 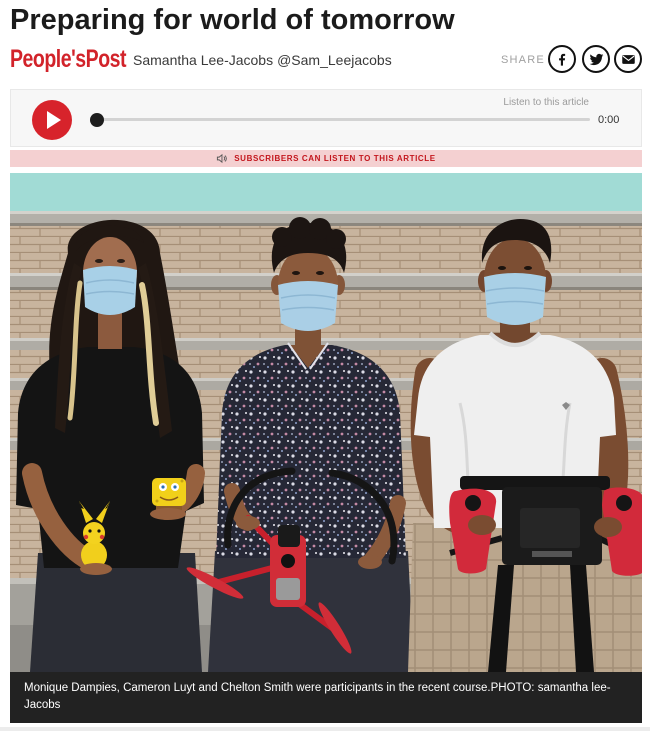 I want to click on email-share-button, so click(x=628, y=59).